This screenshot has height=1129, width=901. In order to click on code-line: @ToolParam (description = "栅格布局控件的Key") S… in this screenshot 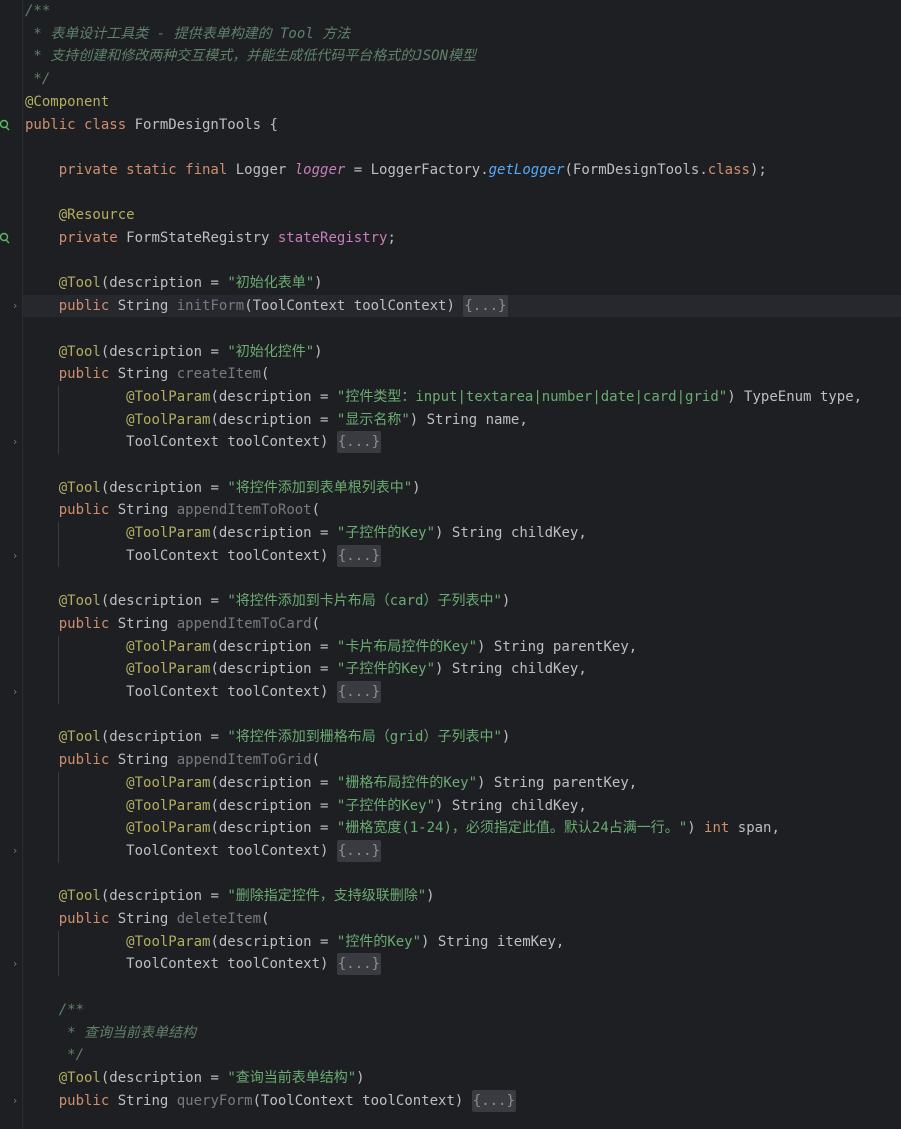, I will do `click(331, 783)`.